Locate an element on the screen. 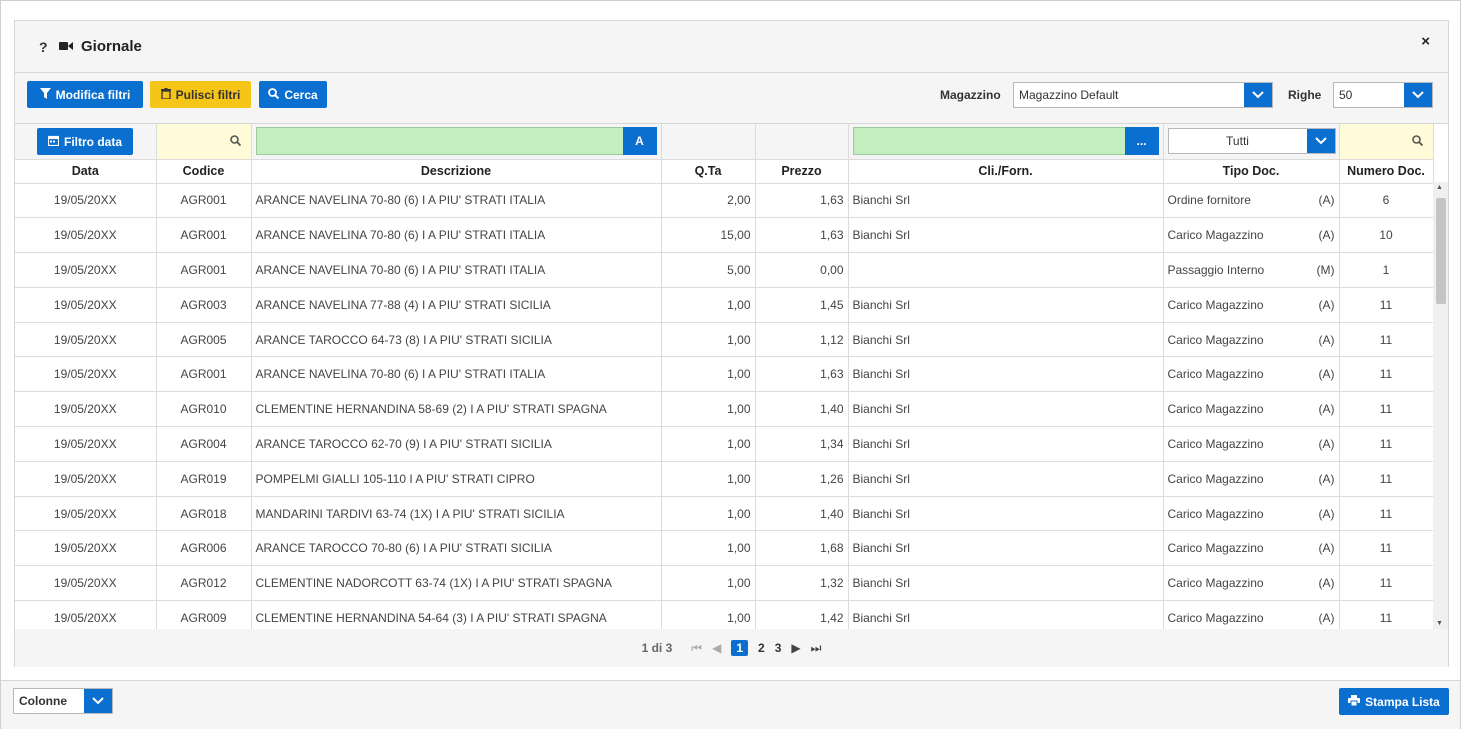 The image size is (1461, 729). tipo-filter-cell: Tutti is located at coordinates (1251, 142).